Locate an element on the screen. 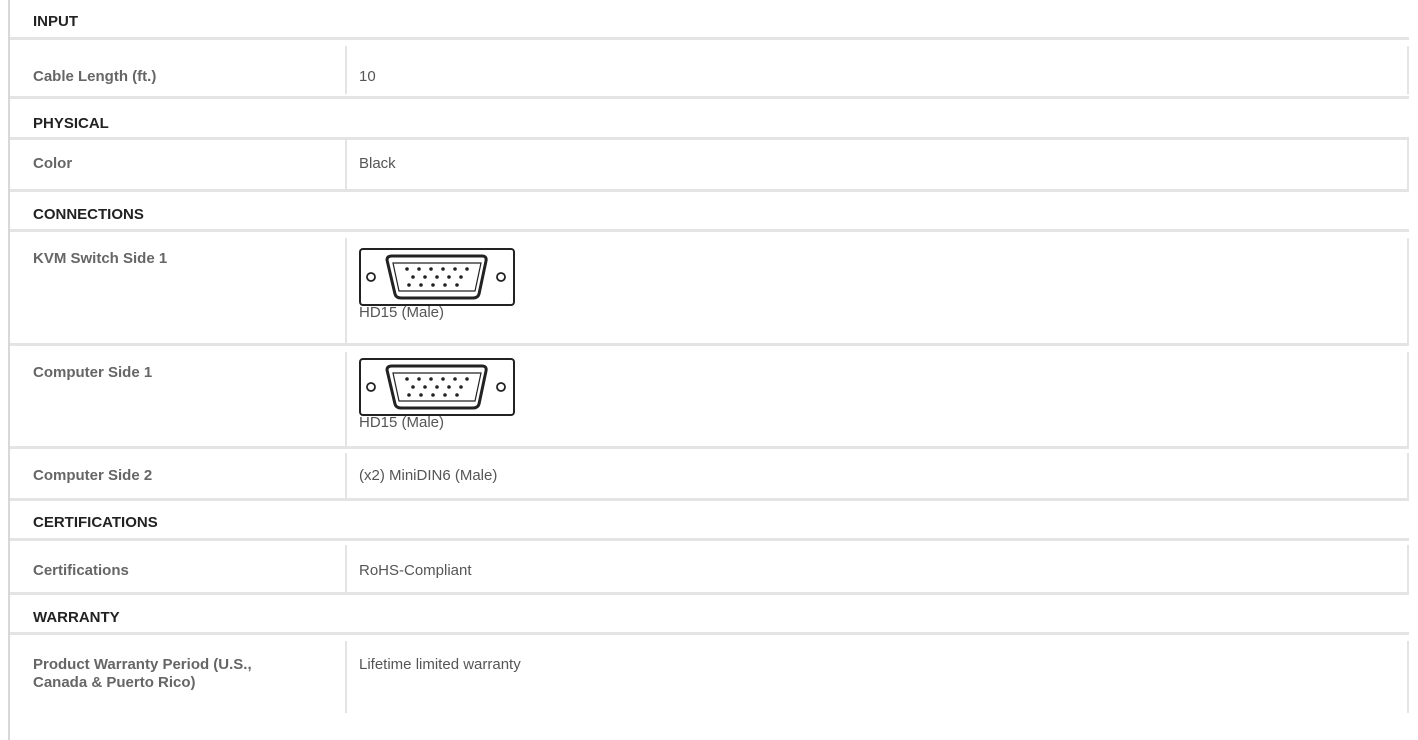 This screenshot has width=1418, height=740. section-header-input: INPUT is located at coordinates (709, 20).